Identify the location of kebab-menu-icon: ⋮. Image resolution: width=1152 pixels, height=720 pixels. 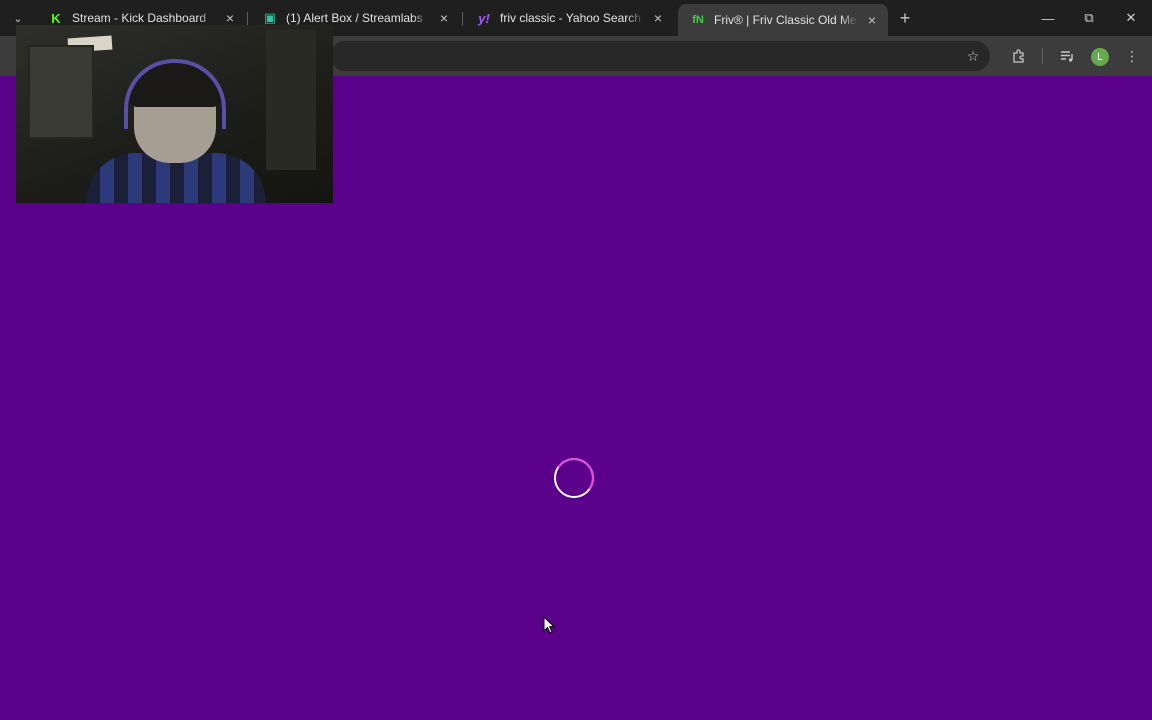
(1132, 56).